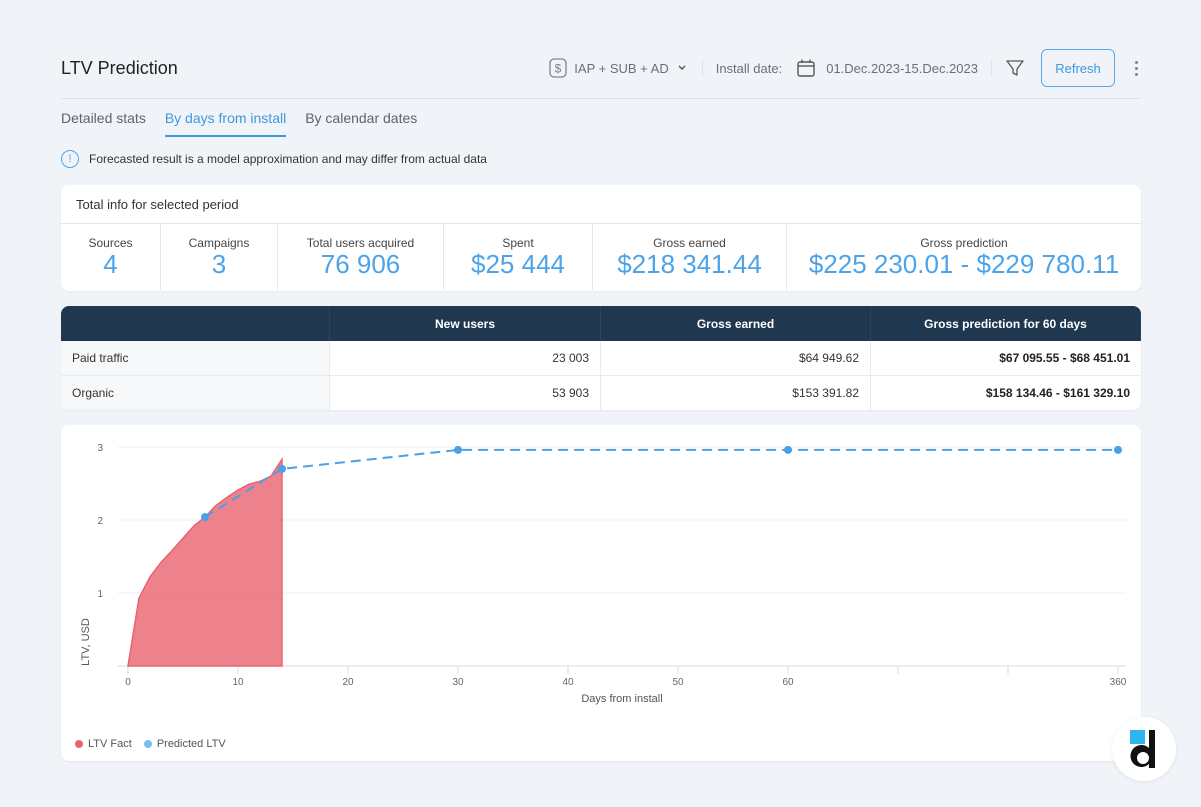  What do you see at coordinates (205, 561) in the screenshot?
I see `ltv-fact-area` at bounding box center [205, 561].